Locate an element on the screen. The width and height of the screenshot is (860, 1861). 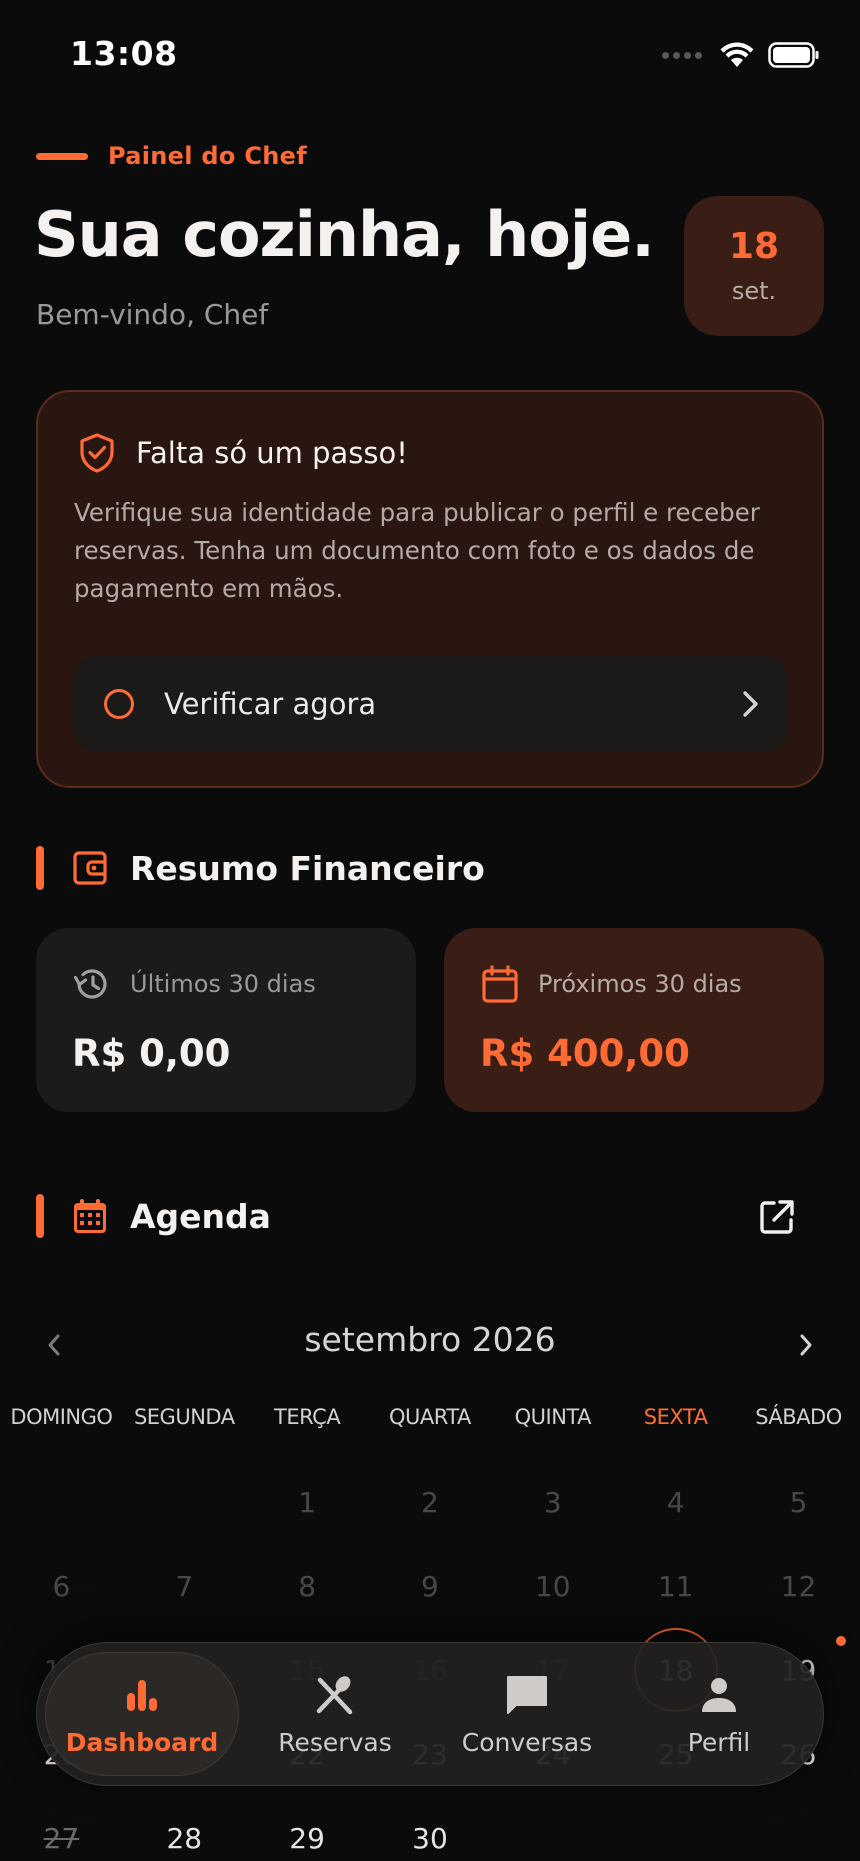
status-bar: 13:08 is located at coordinates (430, 55).